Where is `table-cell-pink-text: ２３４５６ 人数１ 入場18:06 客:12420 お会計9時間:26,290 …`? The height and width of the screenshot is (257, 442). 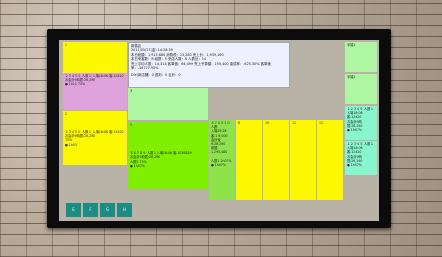
table-cell-pink-text: ２３４５６ 人数１ 入場18:06 客:12420 お会計9時間:26,290 … is located at coordinates (94, 80).